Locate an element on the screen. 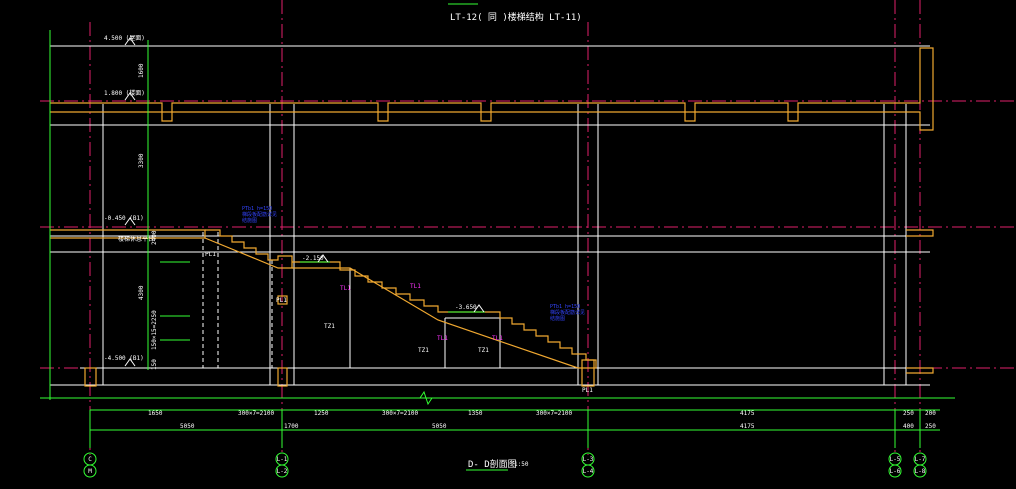  stair-note-right-2: 梯段板配筋详见 is located at coordinates (567, 312).